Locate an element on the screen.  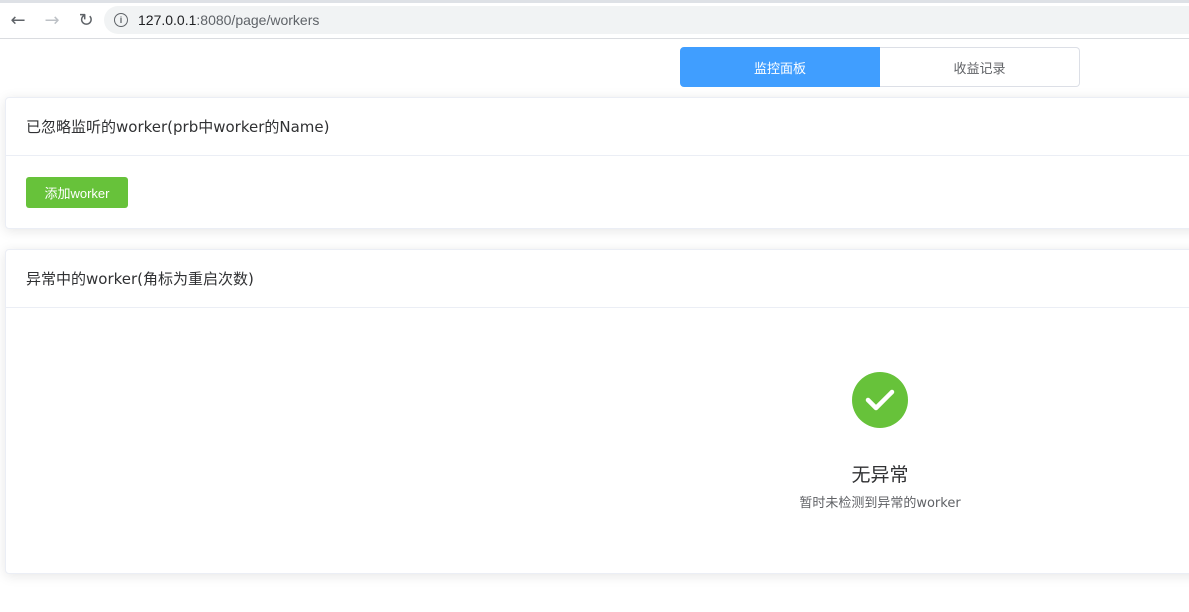
info-icon: i is located at coordinates (121, 20).